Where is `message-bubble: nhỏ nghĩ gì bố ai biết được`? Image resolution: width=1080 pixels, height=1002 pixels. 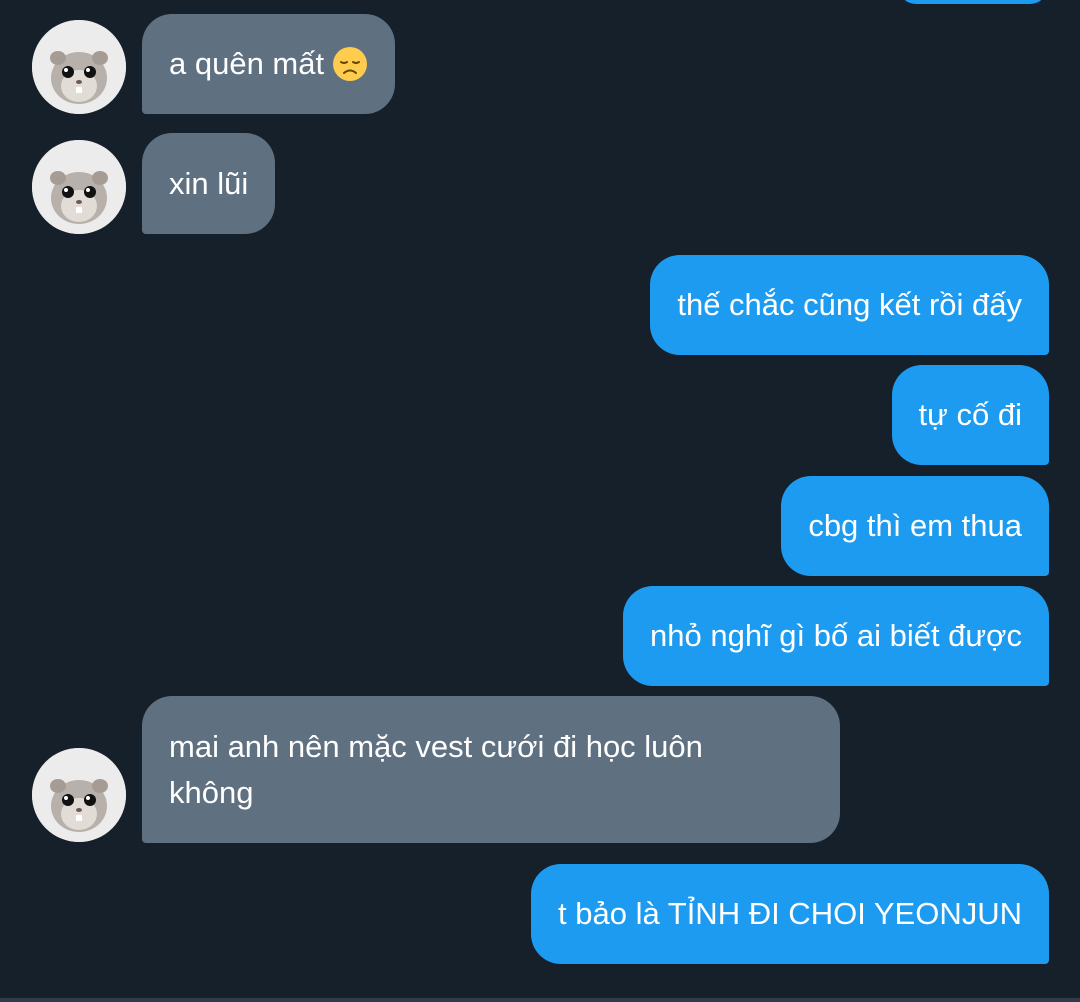 message-bubble: nhỏ nghĩ gì bố ai biết được is located at coordinates (836, 636).